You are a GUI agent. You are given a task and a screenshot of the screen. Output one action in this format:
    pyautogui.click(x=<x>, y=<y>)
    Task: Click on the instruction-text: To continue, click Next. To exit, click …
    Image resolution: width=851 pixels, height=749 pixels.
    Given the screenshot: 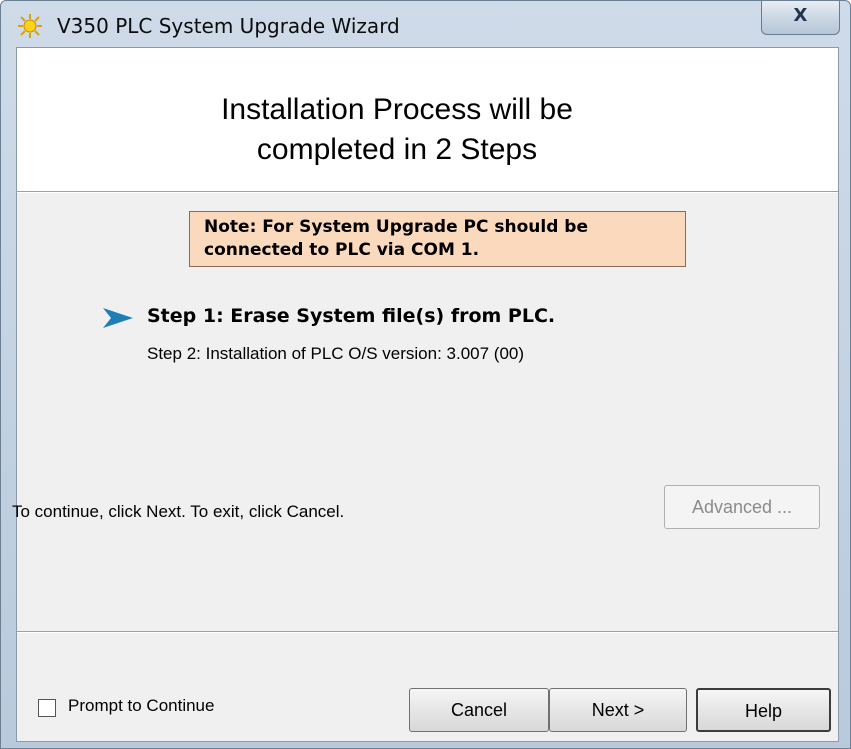 What is the action you would take?
    pyautogui.click(x=178, y=511)
    